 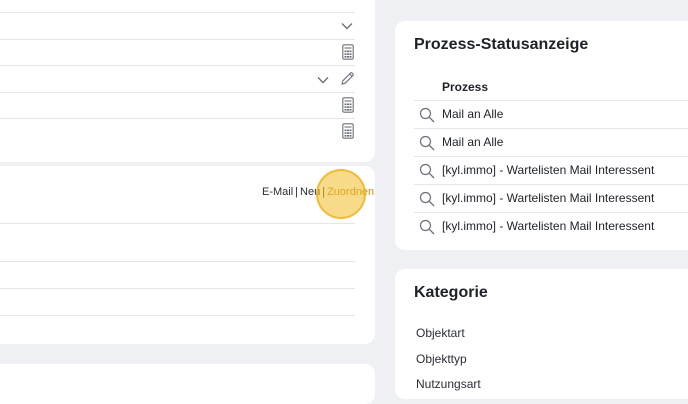 What do you see at coordinates (465, 87) in the screenshot?
I see `column-header-process: Prozess` at bounding box center [465, 87].